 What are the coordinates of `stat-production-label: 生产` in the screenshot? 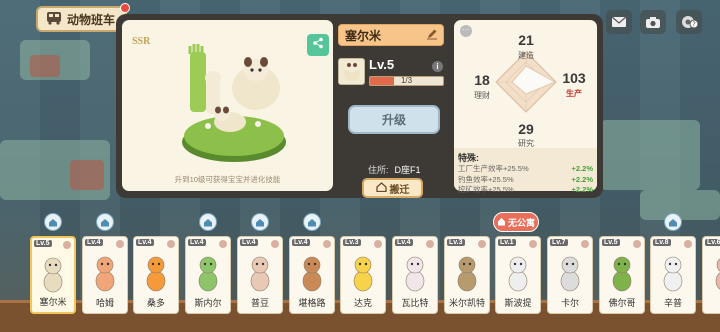 It's located at (574, 93).